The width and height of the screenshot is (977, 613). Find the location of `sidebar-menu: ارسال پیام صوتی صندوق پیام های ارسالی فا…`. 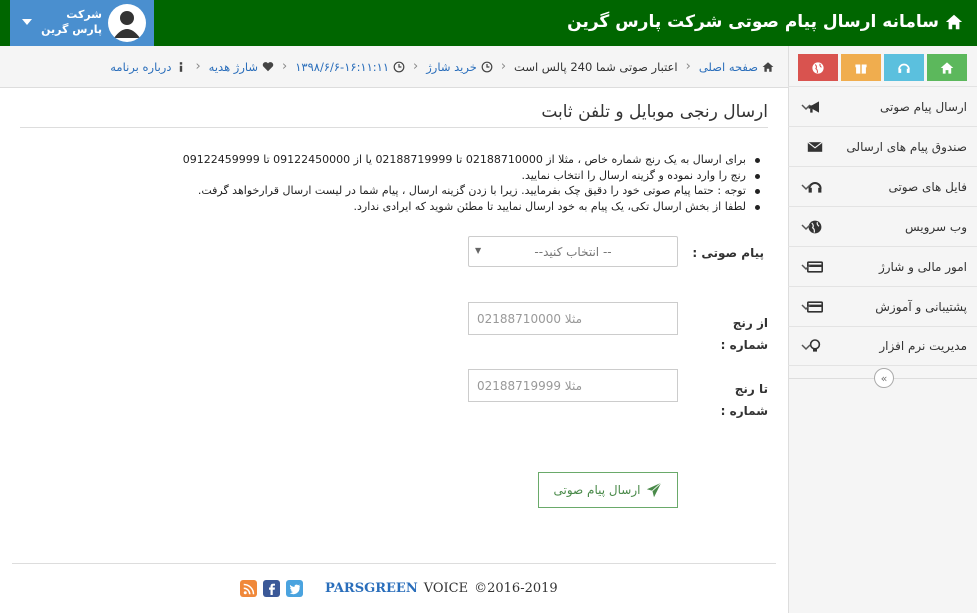

sidebar-menu: ارسال پیام صوتی صندوق پیام های ارسالی فا… is located at coordinates (882, 226).